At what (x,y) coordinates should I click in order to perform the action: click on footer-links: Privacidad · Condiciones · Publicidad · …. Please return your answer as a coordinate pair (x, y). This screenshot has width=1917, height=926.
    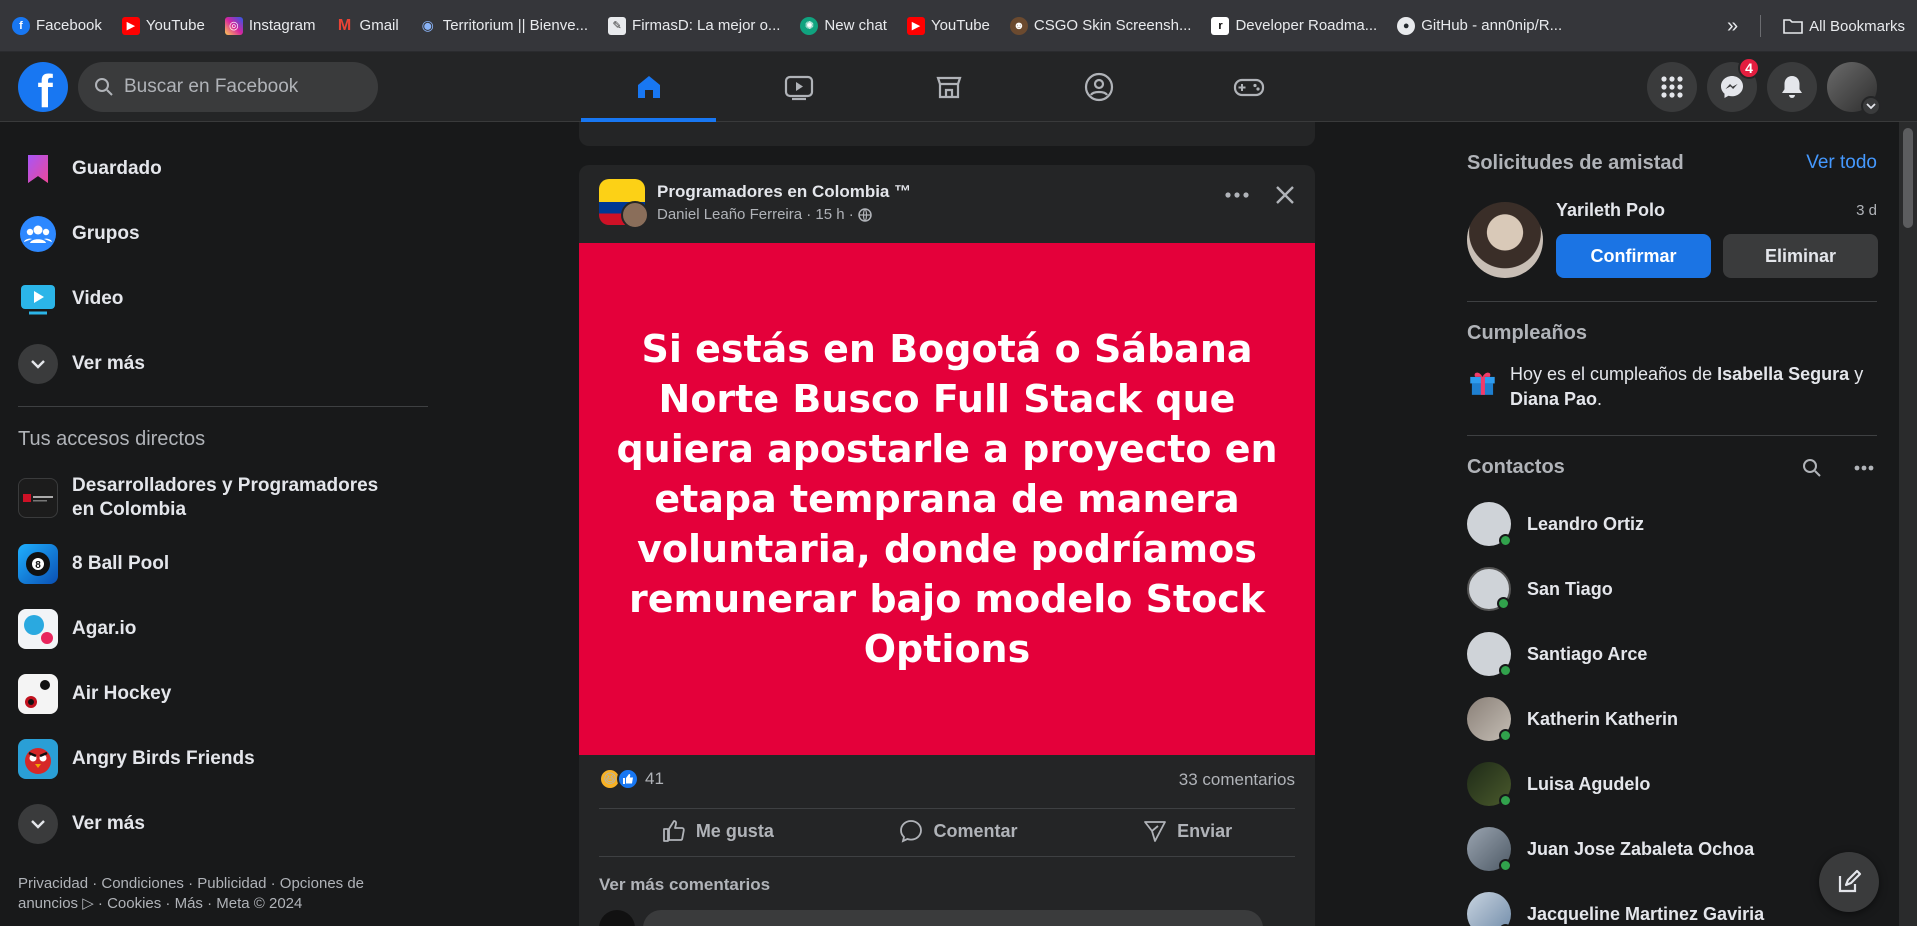
    Looking at the image, I should click on (208, 894).